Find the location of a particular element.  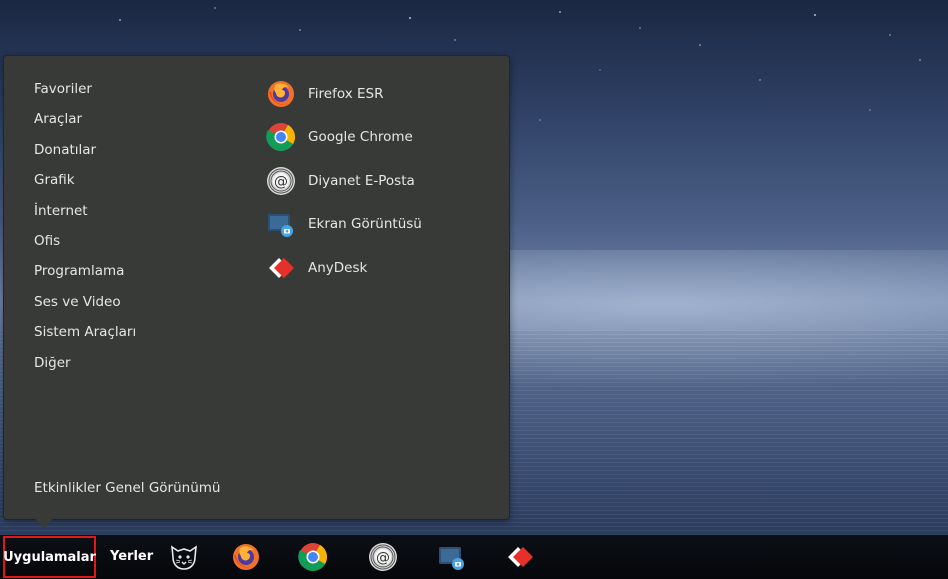

applications-menu-button: Uygulamalar is located at coordinates (49, 557).